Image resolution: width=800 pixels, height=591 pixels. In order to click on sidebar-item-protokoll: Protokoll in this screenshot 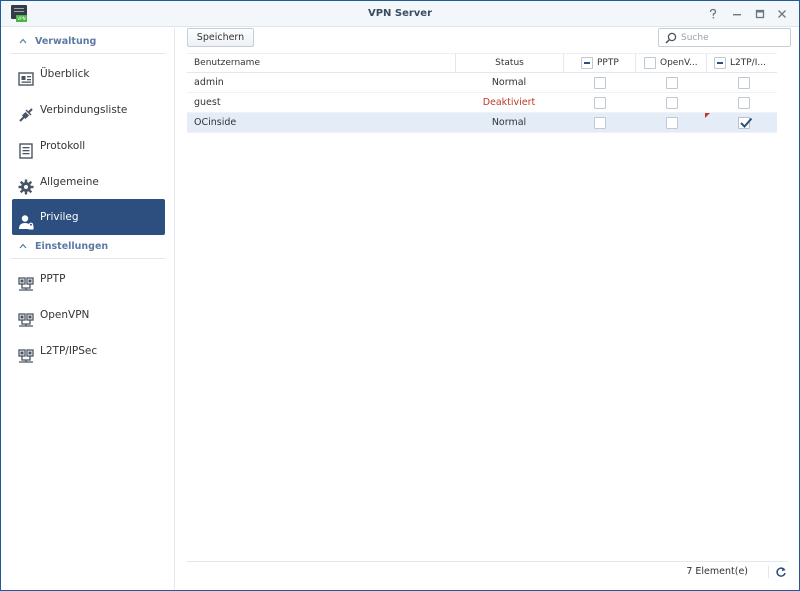, I will do `click(88, 146)`.